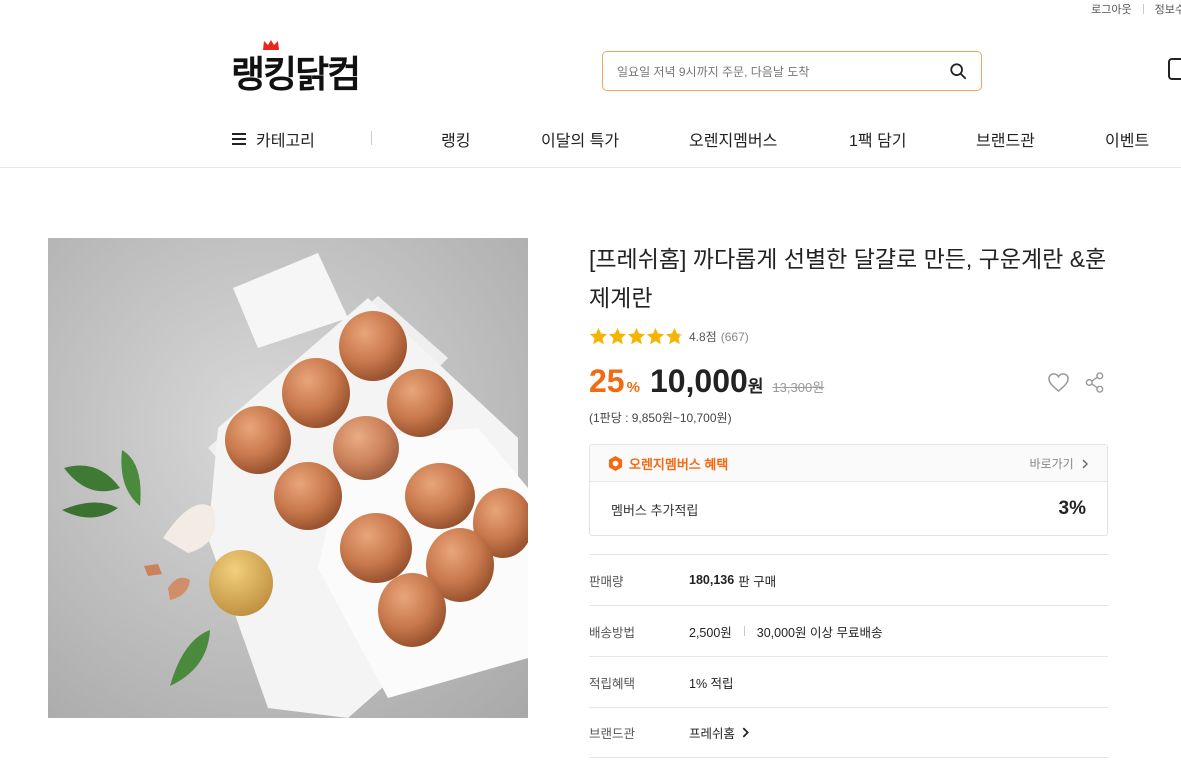  I want to click on category-label: 카테고리, so click(285, 141).